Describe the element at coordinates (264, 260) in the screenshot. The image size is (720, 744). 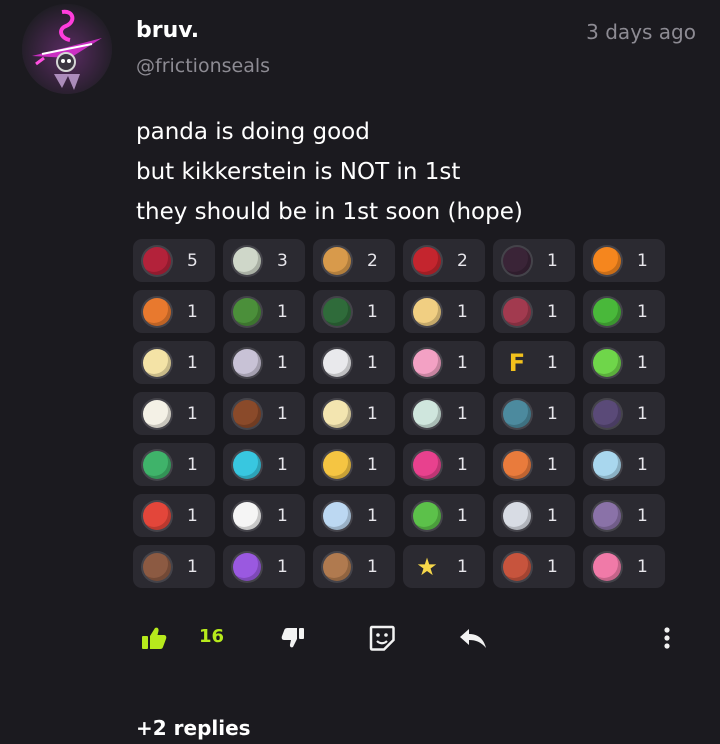
I see `reaction-chip: 3` at that location.